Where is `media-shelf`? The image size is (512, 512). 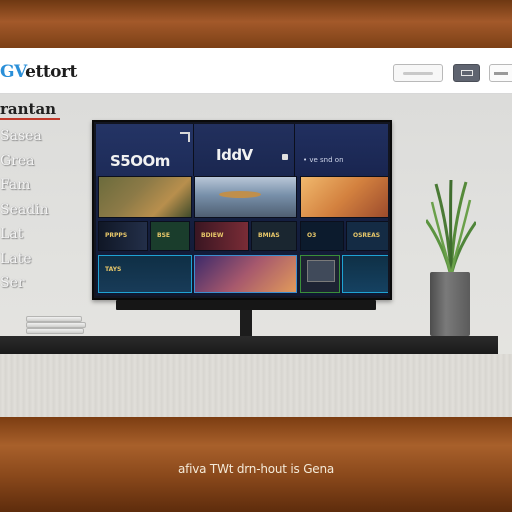
media-shelf is located at coordinates (249, 345).